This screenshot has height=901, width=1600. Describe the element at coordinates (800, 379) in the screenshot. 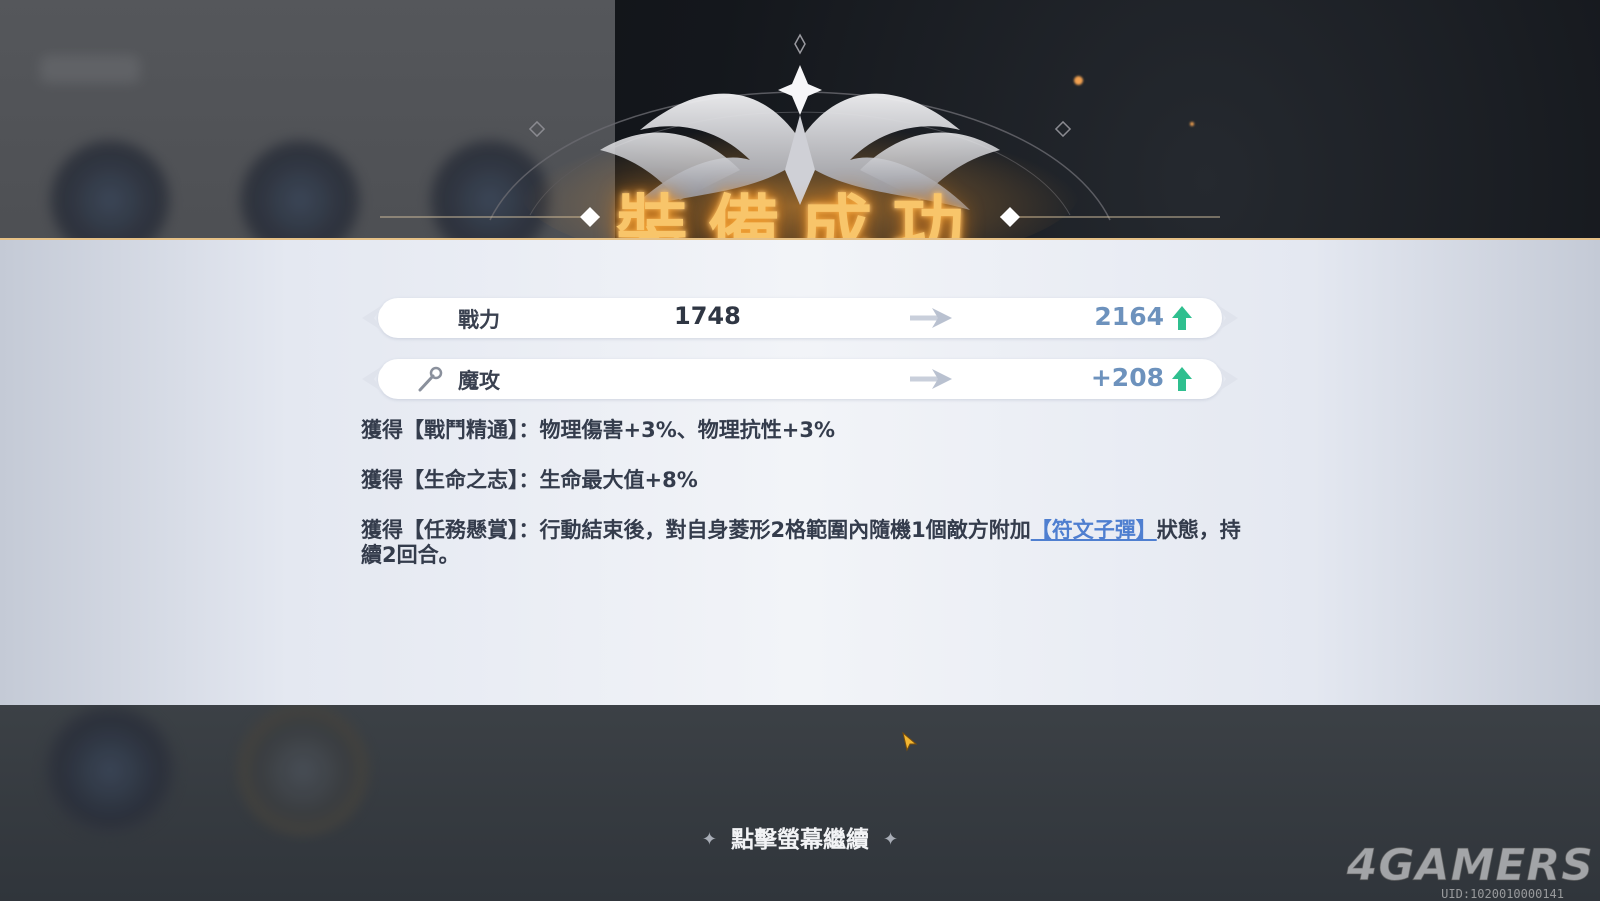

I see `stat-row-magic-attack: 魔攻 +208` at that location.